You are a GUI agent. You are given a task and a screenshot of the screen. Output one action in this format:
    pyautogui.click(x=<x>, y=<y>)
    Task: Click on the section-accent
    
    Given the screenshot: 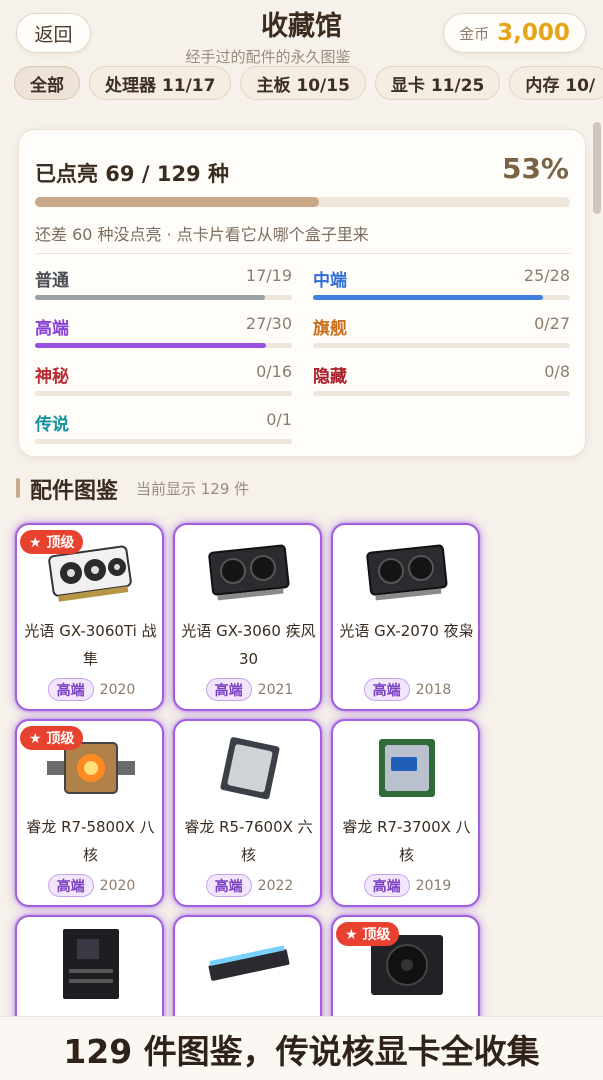 What is the action you would take?
    pyautogui.click(x=18, y=488)
    